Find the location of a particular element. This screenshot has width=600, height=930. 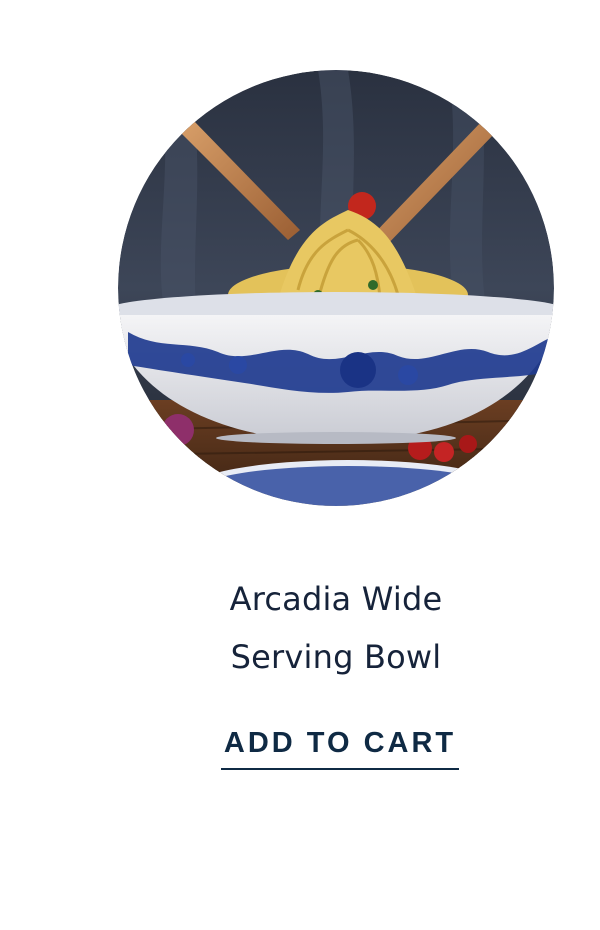

add-to-cart-button: ADD TO CART is located at coordinates (340, 744).